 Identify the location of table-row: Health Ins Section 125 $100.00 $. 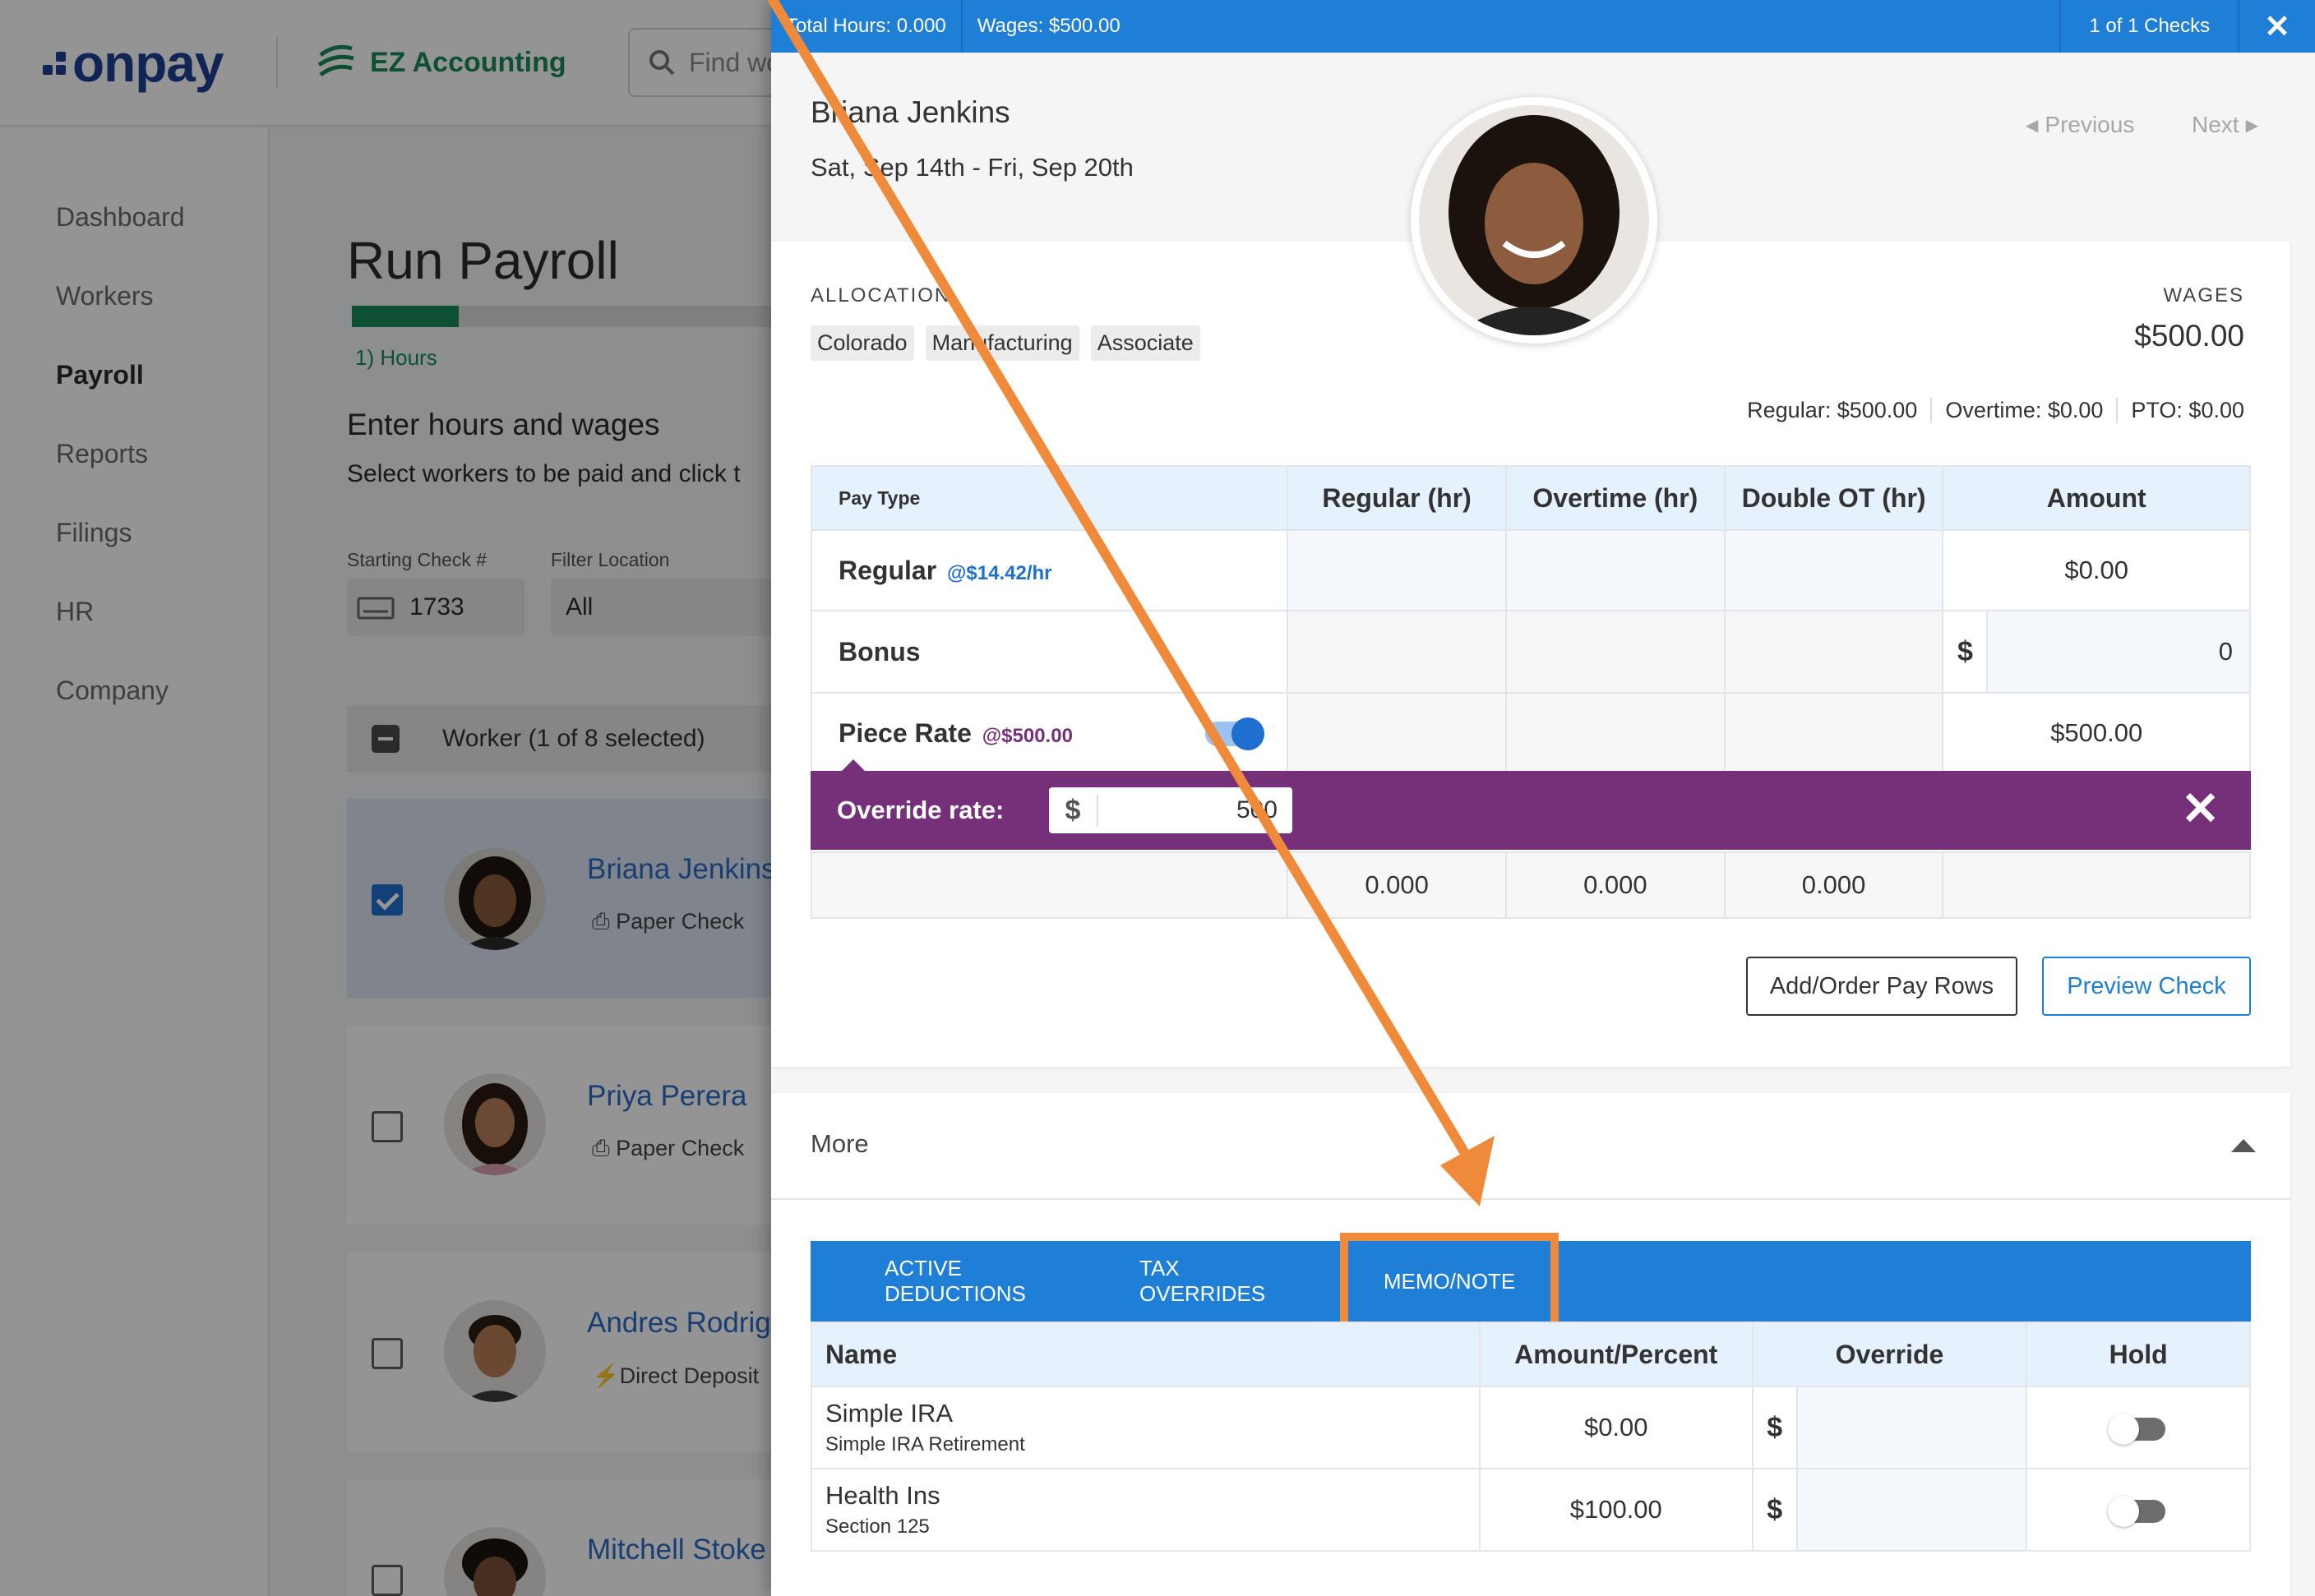
(1531, 1510).